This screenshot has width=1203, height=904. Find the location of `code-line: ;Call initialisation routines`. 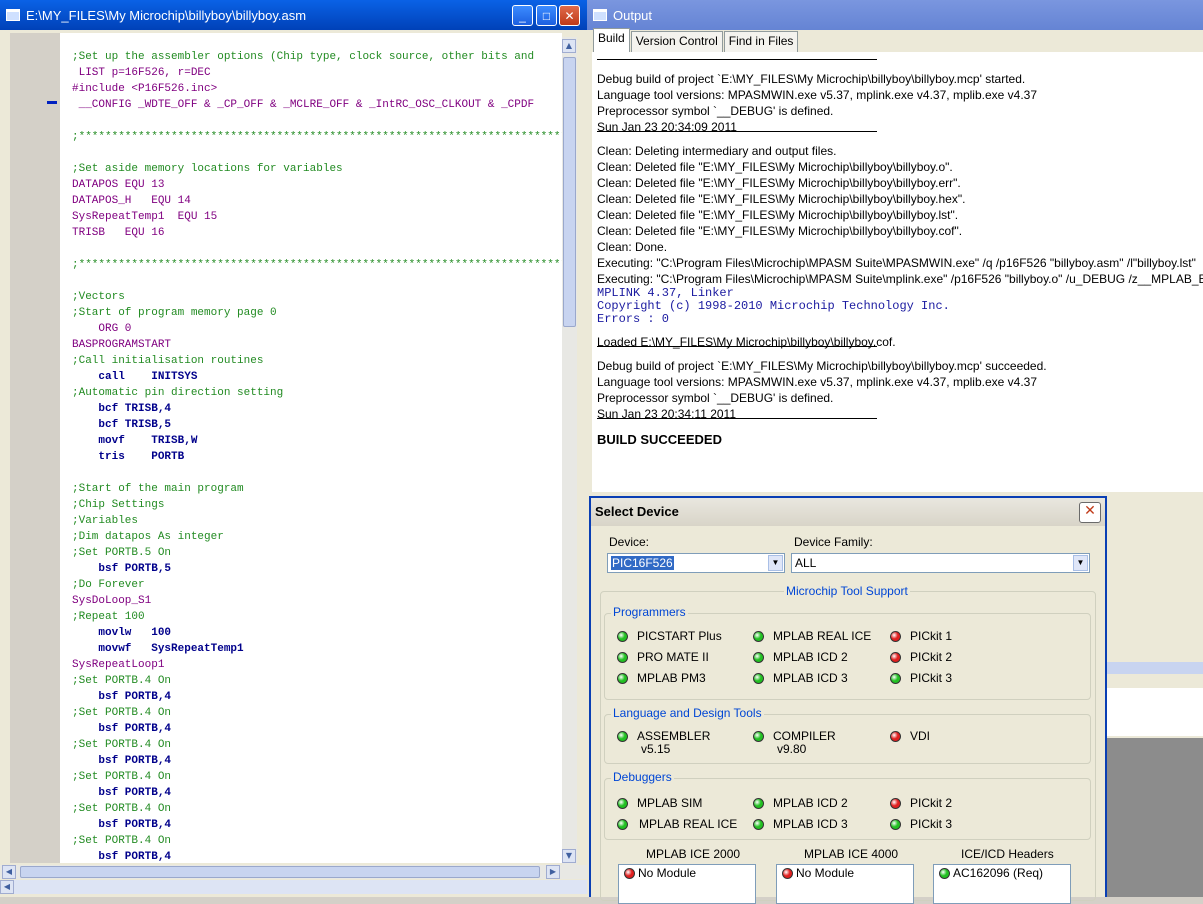

code-line: ;Call initialisation routines is located at coordinates (167, 361).